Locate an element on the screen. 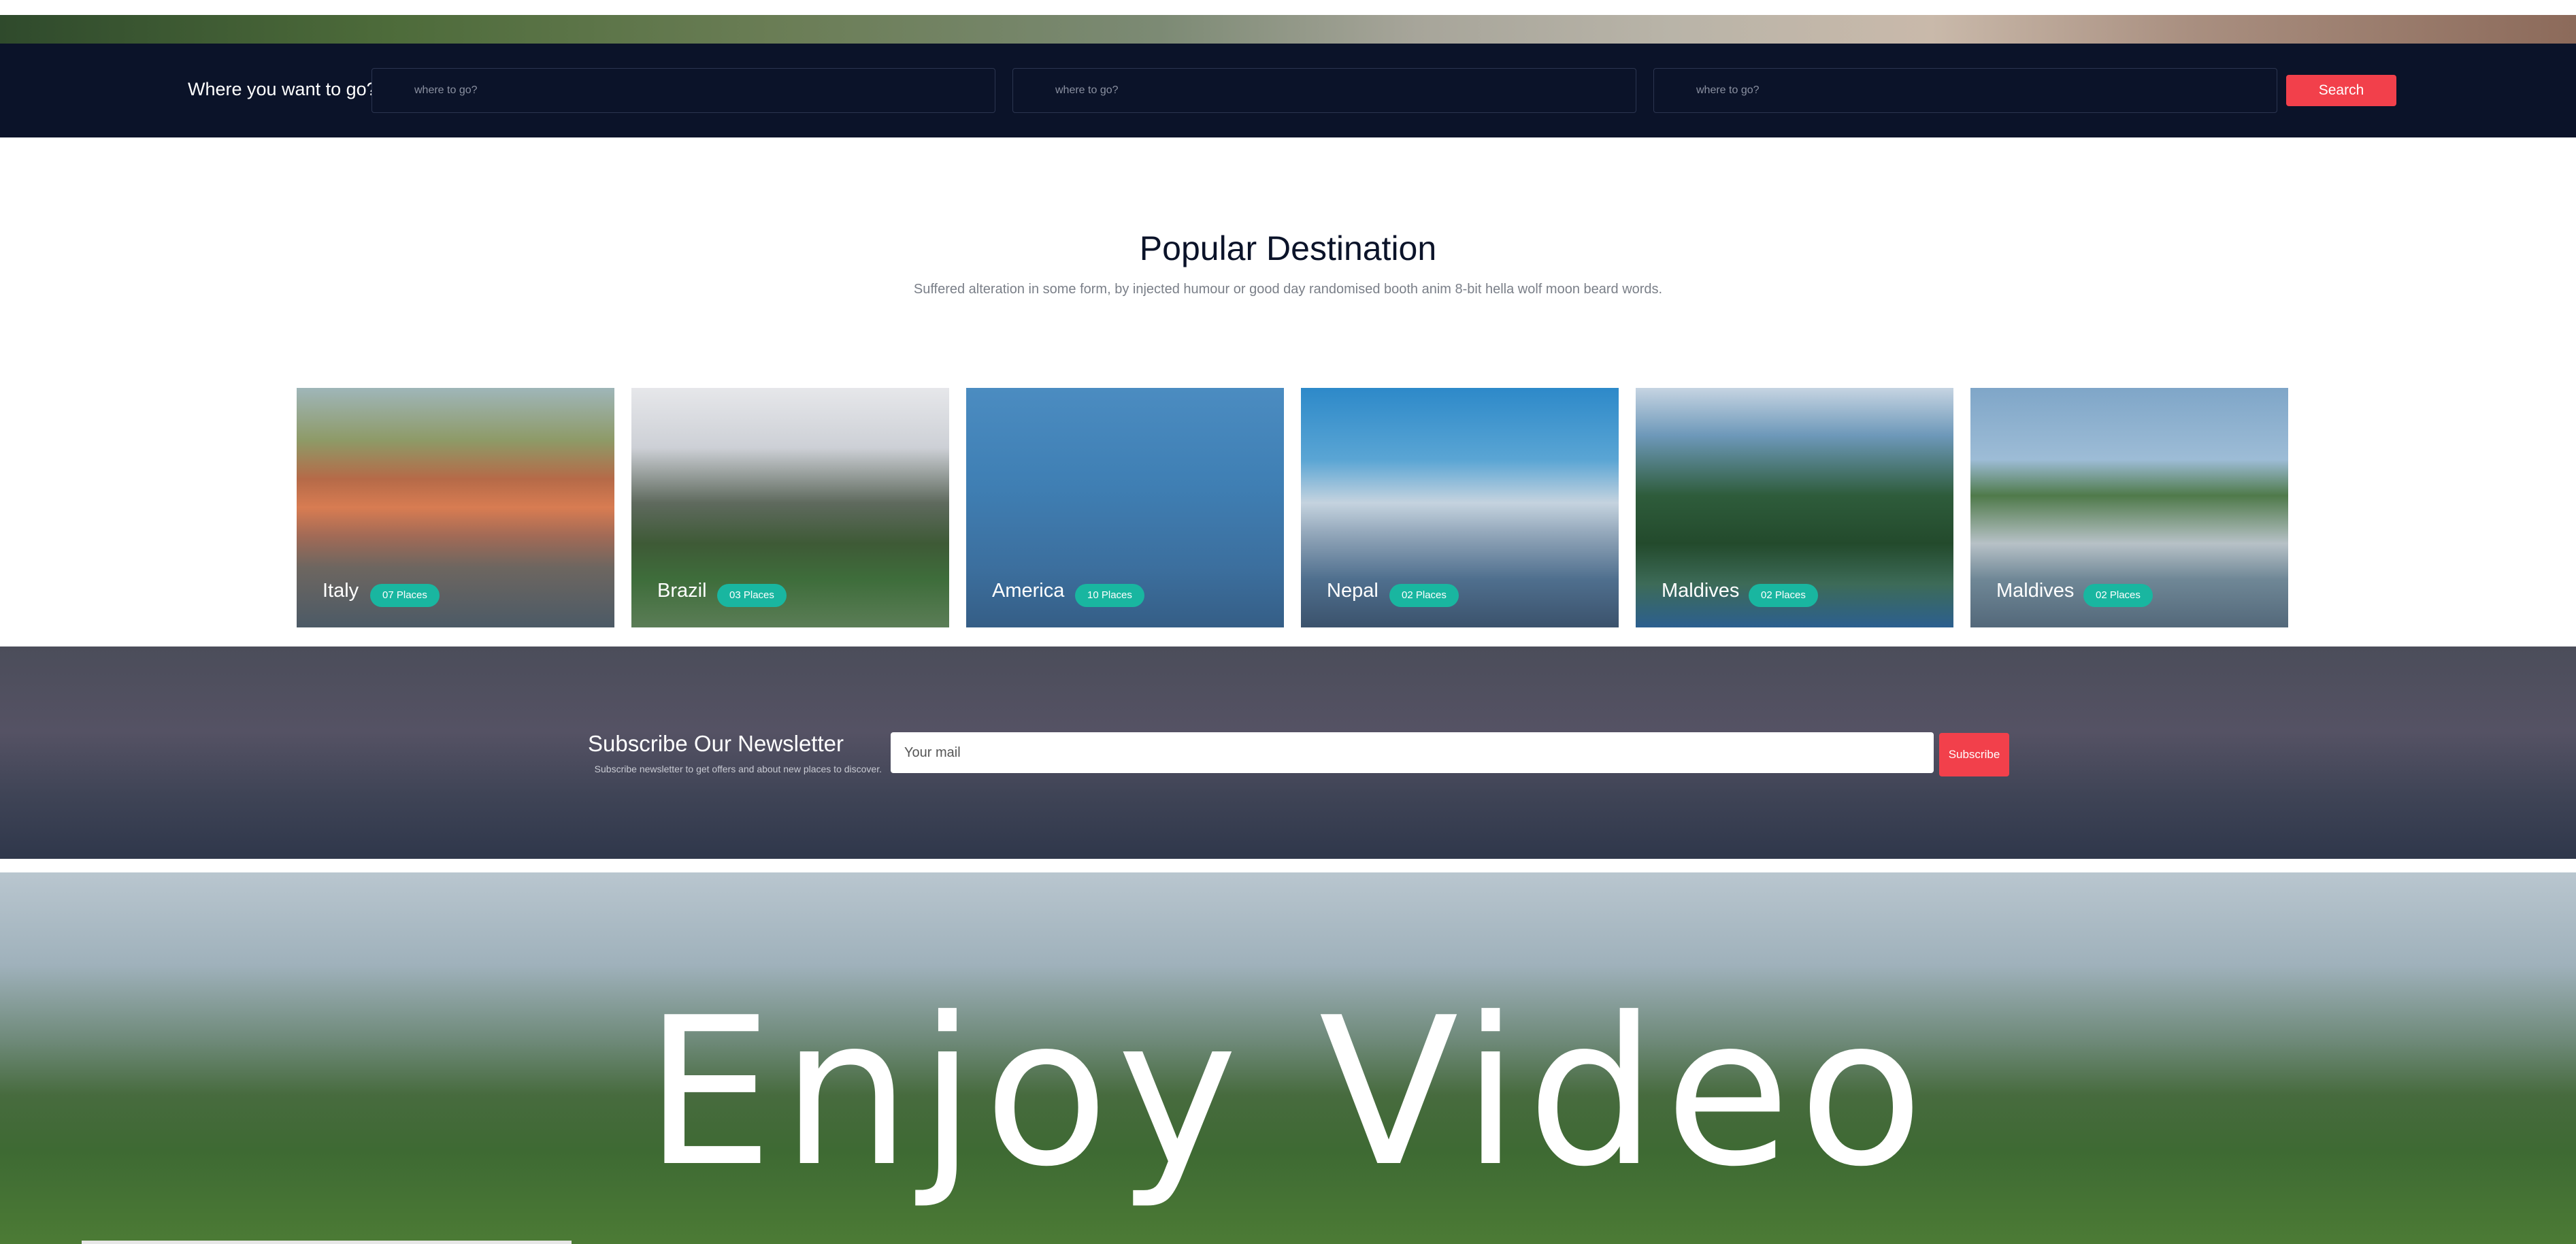  places-badge: 03 Places is located at coordinates (752, 595).